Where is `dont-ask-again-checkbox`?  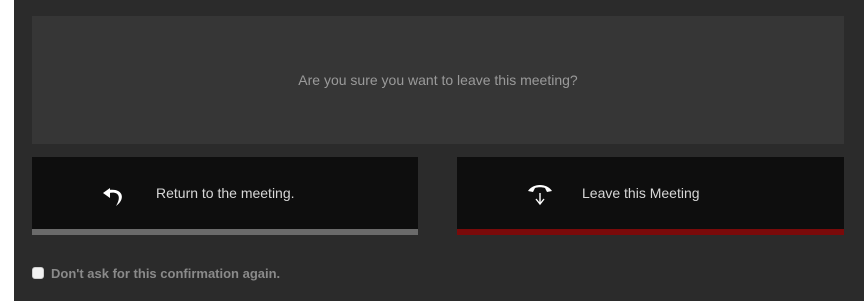
dont-ask-again-checkbox is located at coordinates (38, 273).